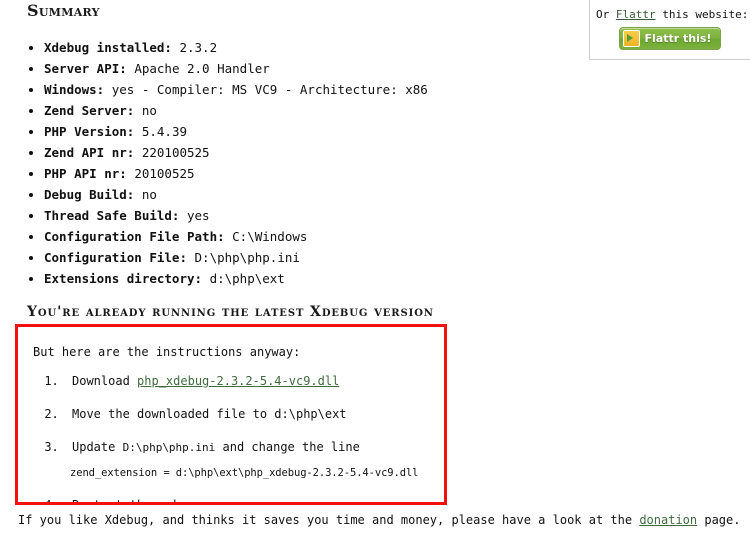 The width and height of the screenshot is (750, 534). What do you see at coordinates (112, 215) in the screenshot?
I see `summary-item-label: Thread Safe Build:` at bounding box center [112, 215].